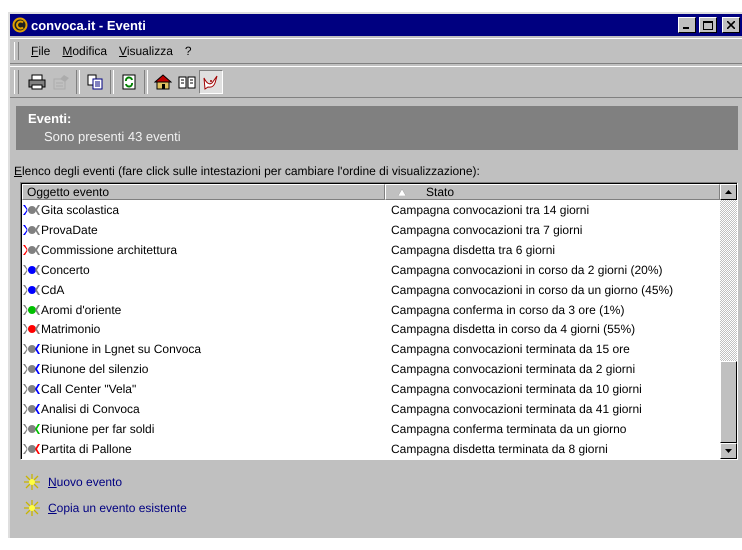 The width and height of the screenshot is (742, 550). I want to click on scroll-up-button, so click(728, 192).